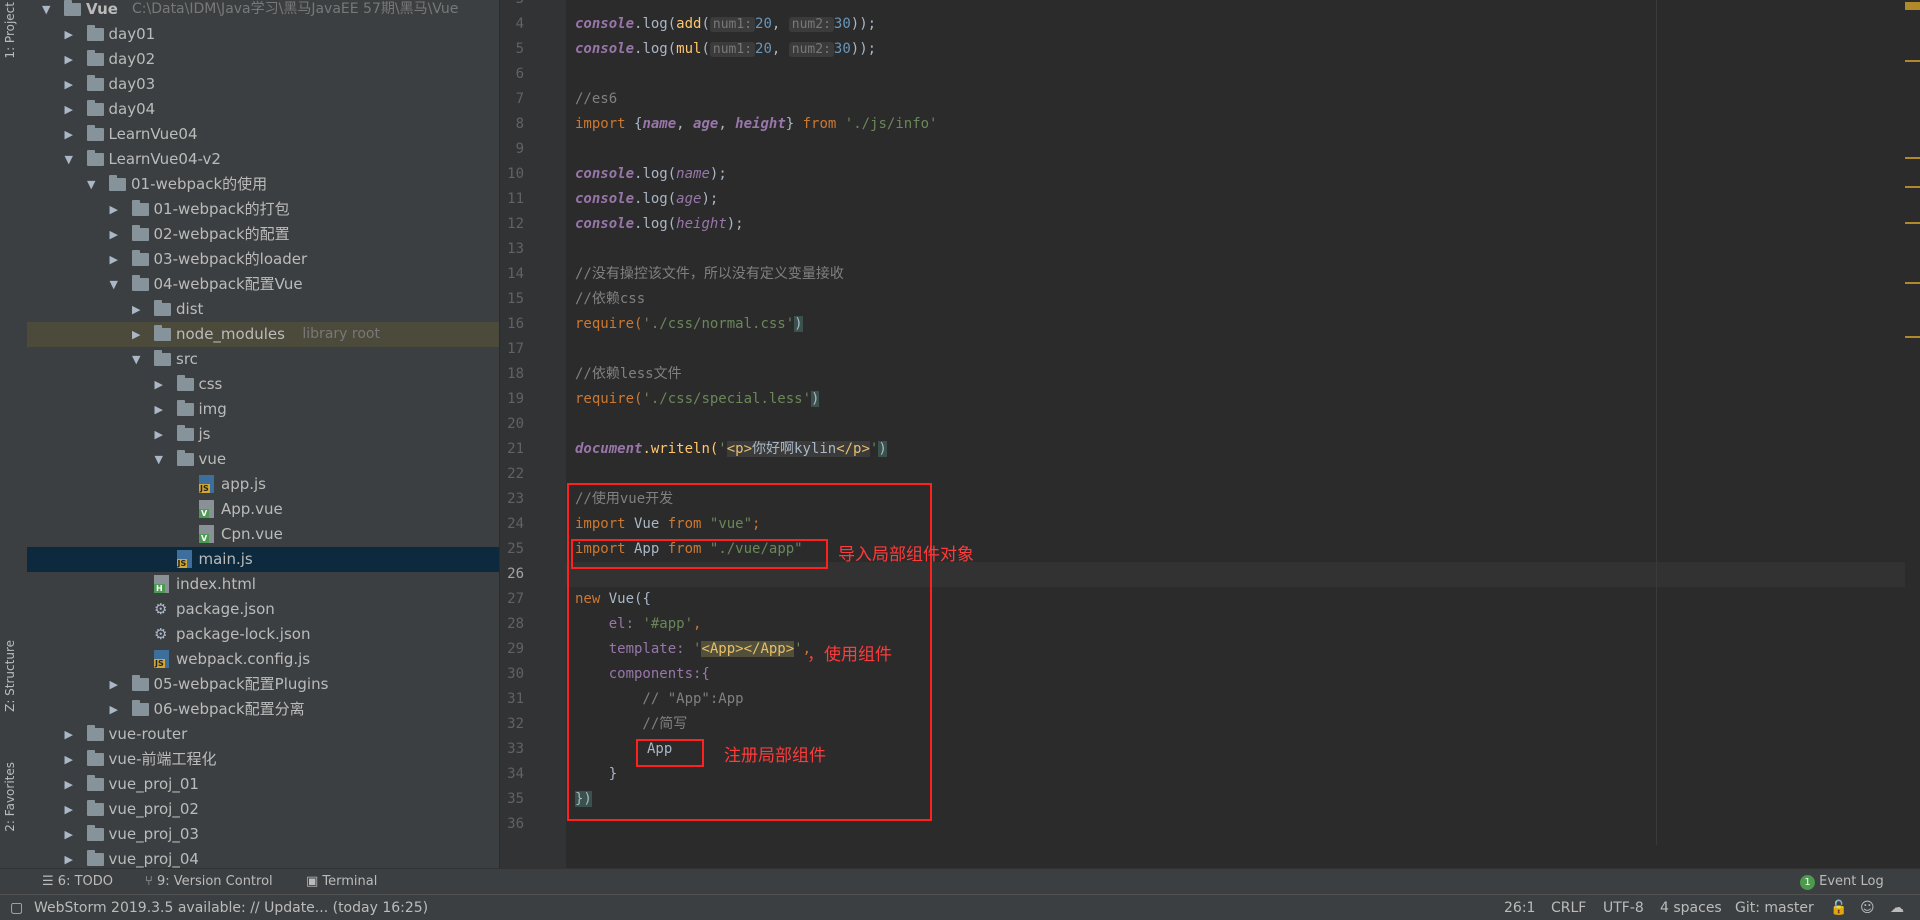 The height and width of the screenshot is (920, 1920). I want to click on tree-item: ▶ js, so click(263, 434).